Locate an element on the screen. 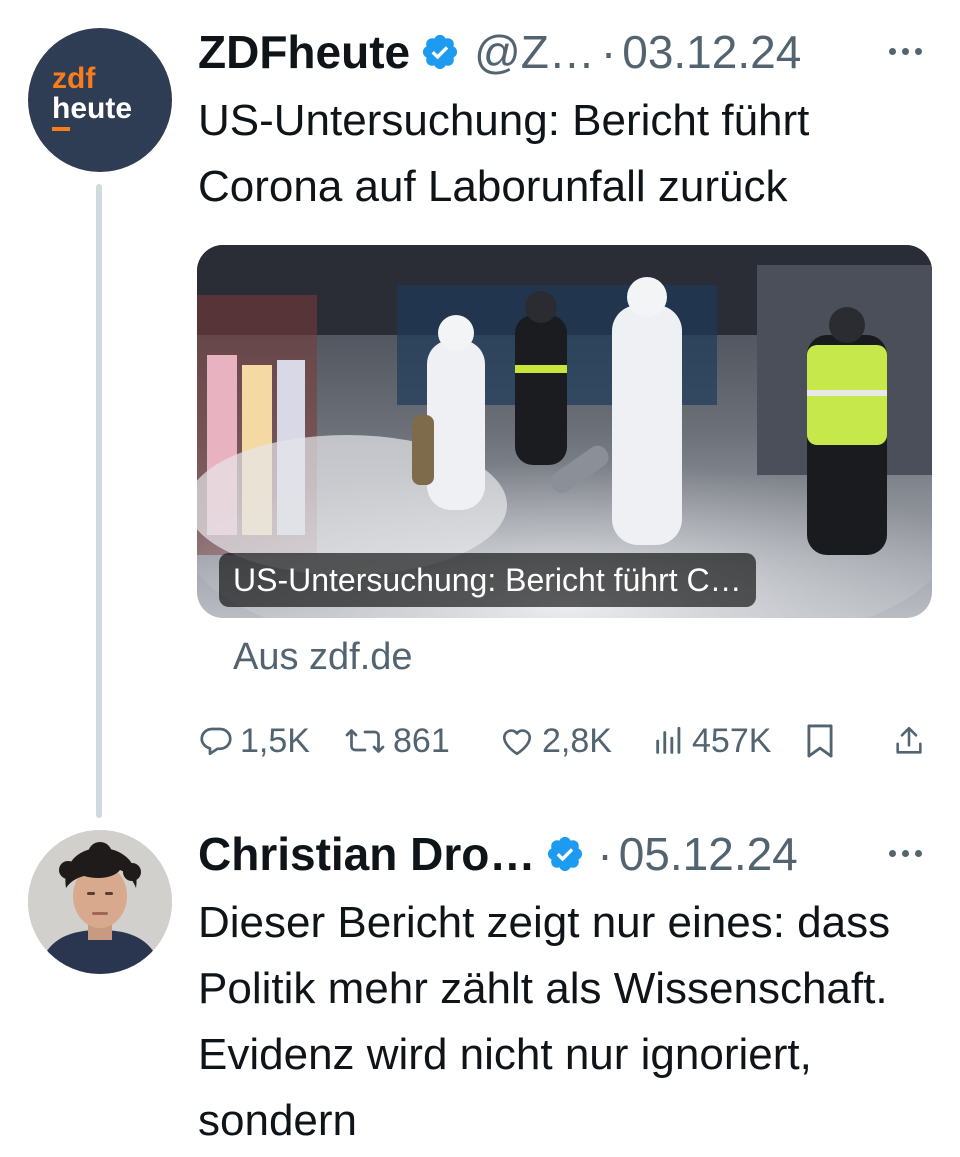 This screenshot has height=1157, width=960. avatar-logo-heute: heute is located at coordinates (92, 108).